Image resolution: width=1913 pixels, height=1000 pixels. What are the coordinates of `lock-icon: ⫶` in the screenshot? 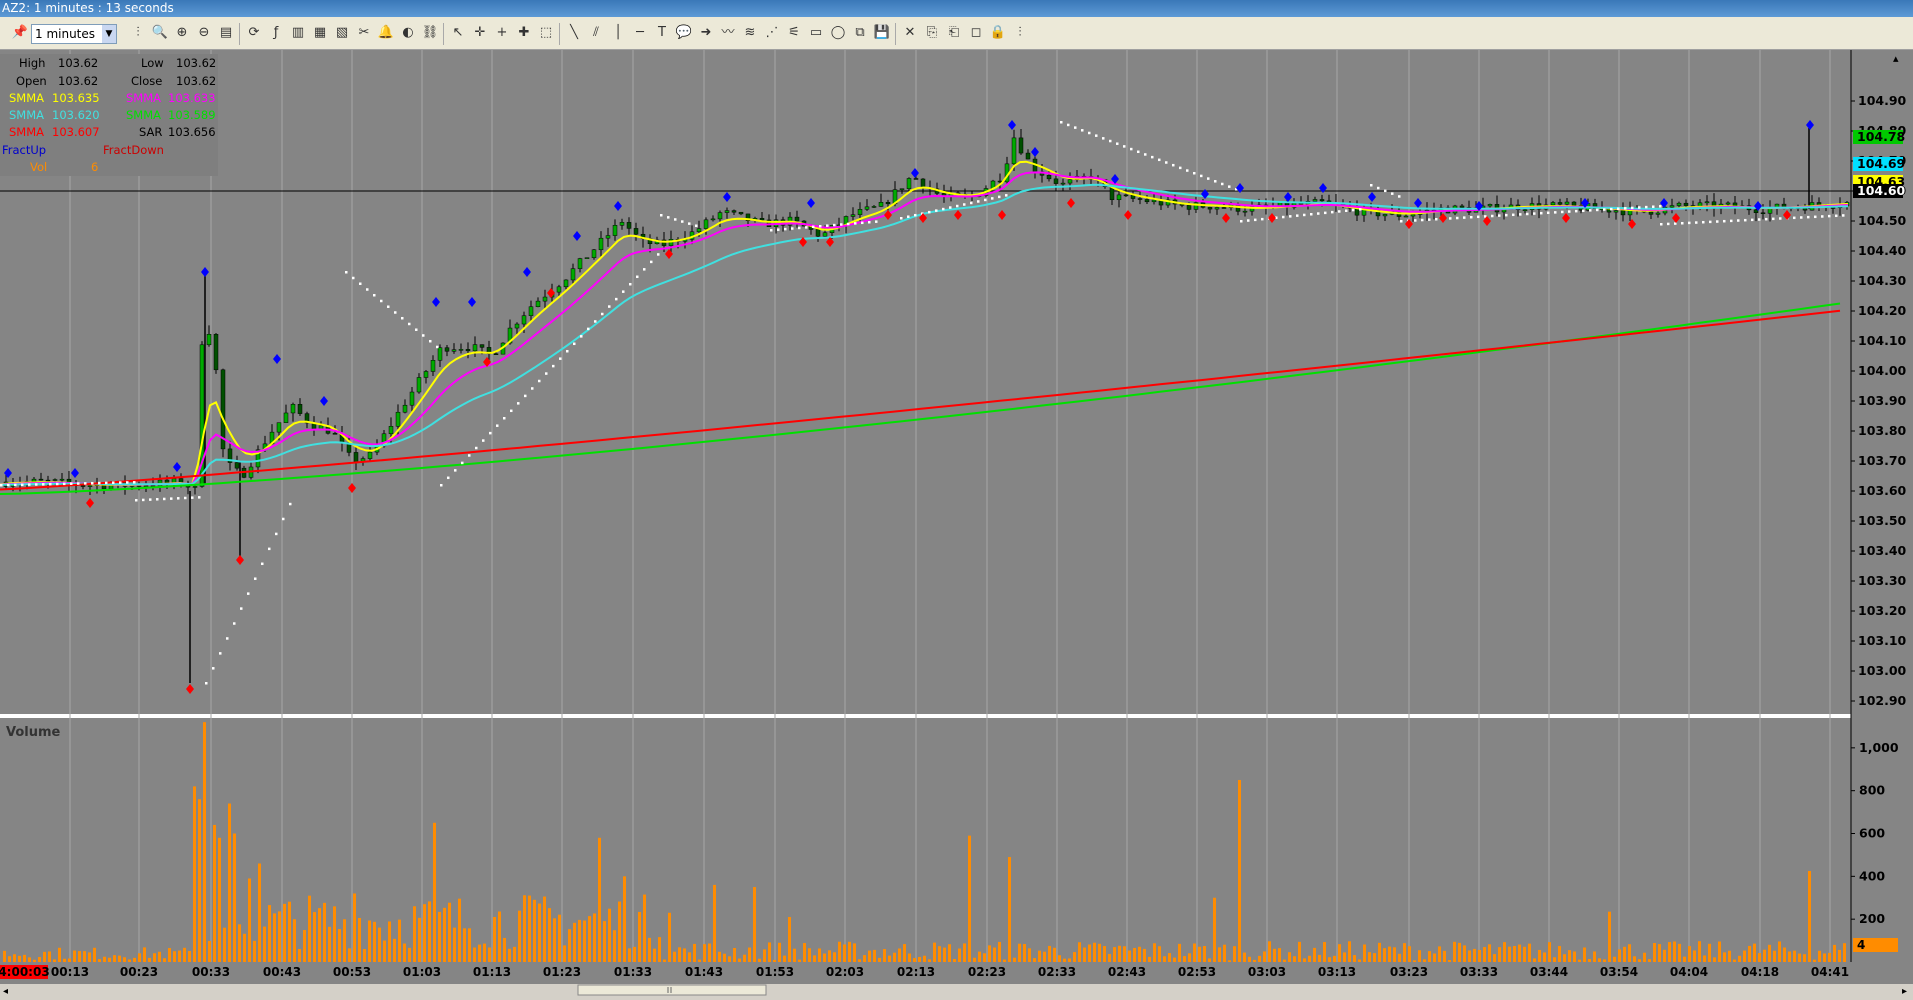 It's located at (1020, 33).